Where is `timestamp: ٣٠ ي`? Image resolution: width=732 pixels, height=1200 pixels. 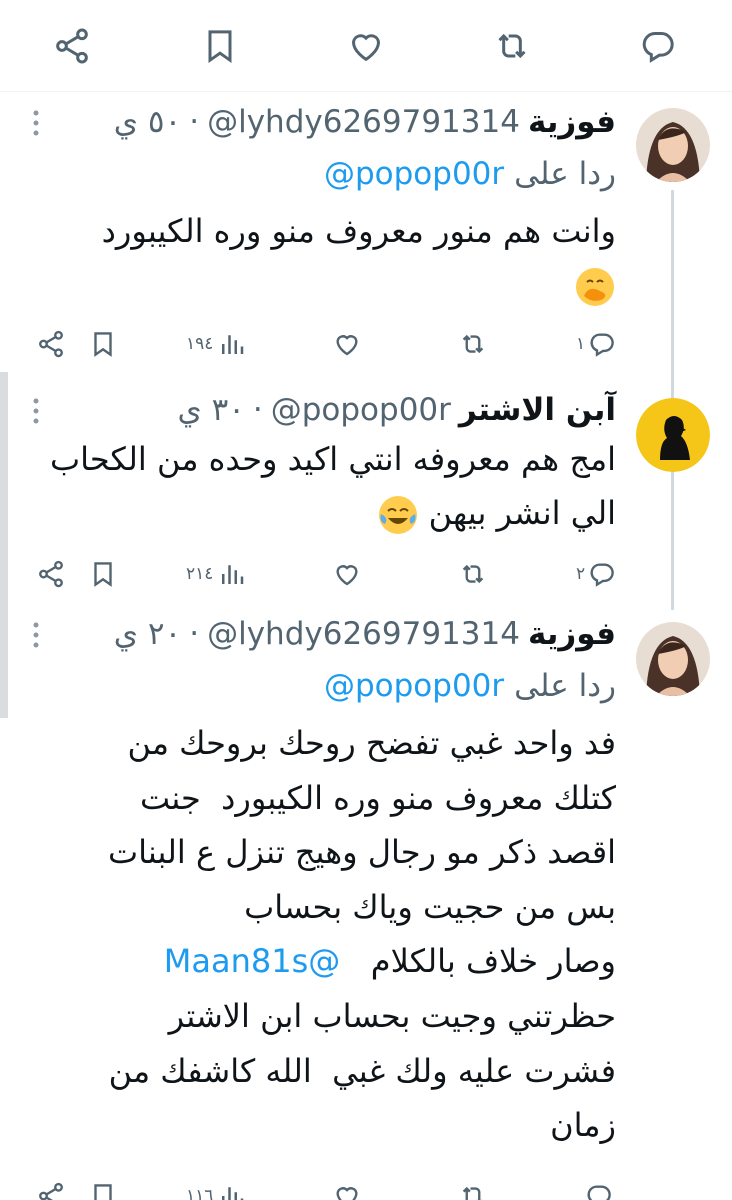 timestamp: ٣٠ ي is located at coordinates (210, 410).